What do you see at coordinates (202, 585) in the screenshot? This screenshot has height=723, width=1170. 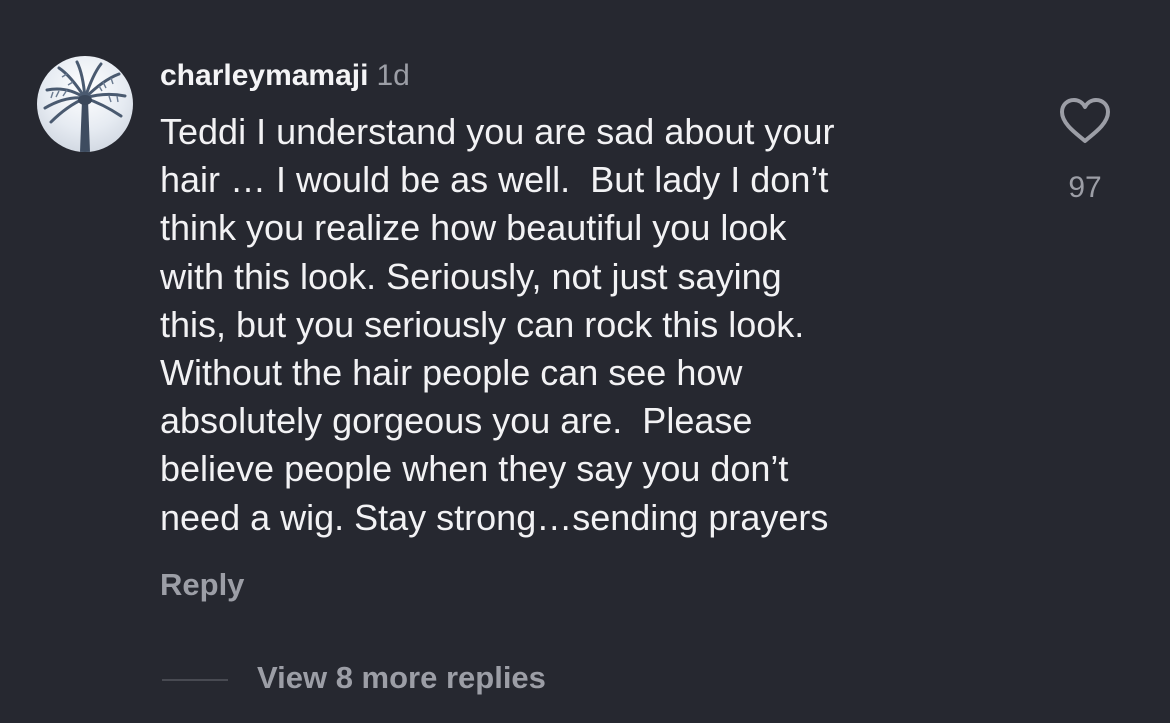 I see `reply-button: Reply` at bounding box center [202, 585].